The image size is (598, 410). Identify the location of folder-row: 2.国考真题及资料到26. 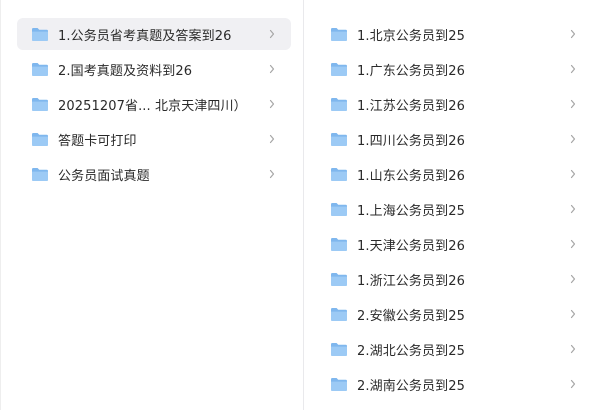
(154, 69).